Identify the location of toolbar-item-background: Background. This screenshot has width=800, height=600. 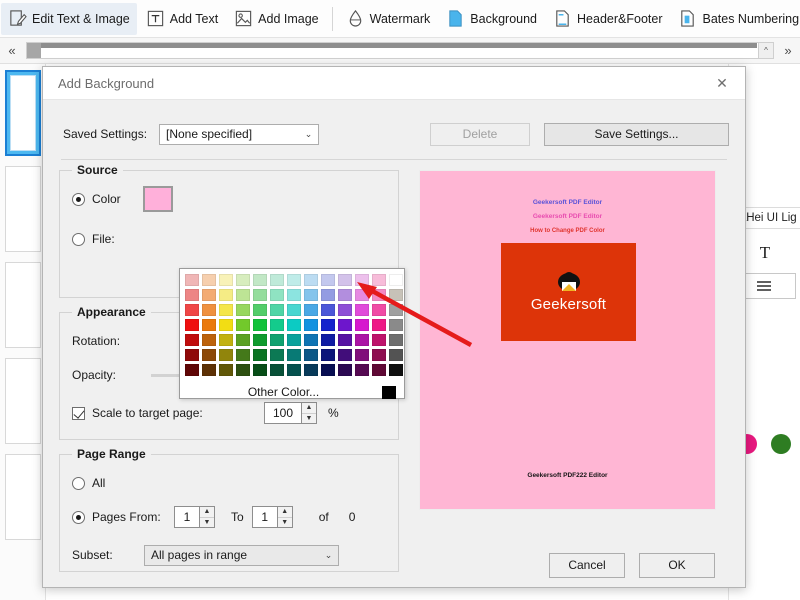
(491, 19).